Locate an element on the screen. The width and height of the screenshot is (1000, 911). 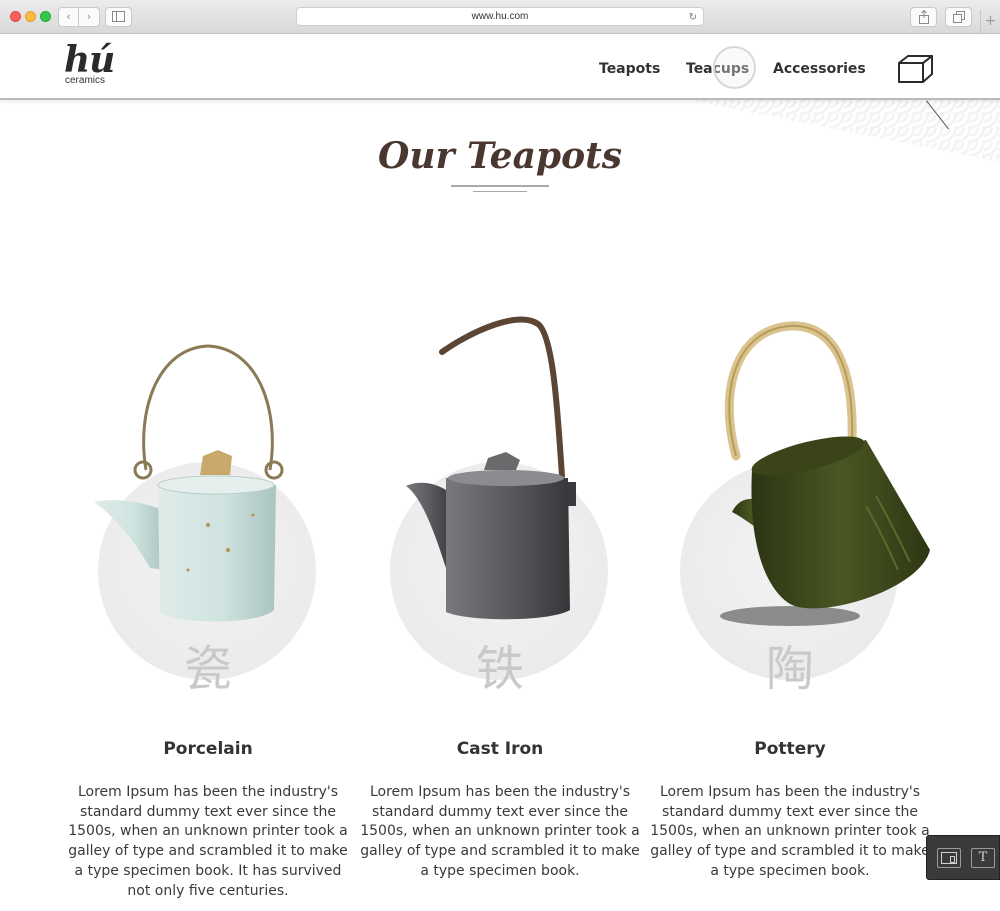
device-preview-icon is located at coordinates (949, 858).